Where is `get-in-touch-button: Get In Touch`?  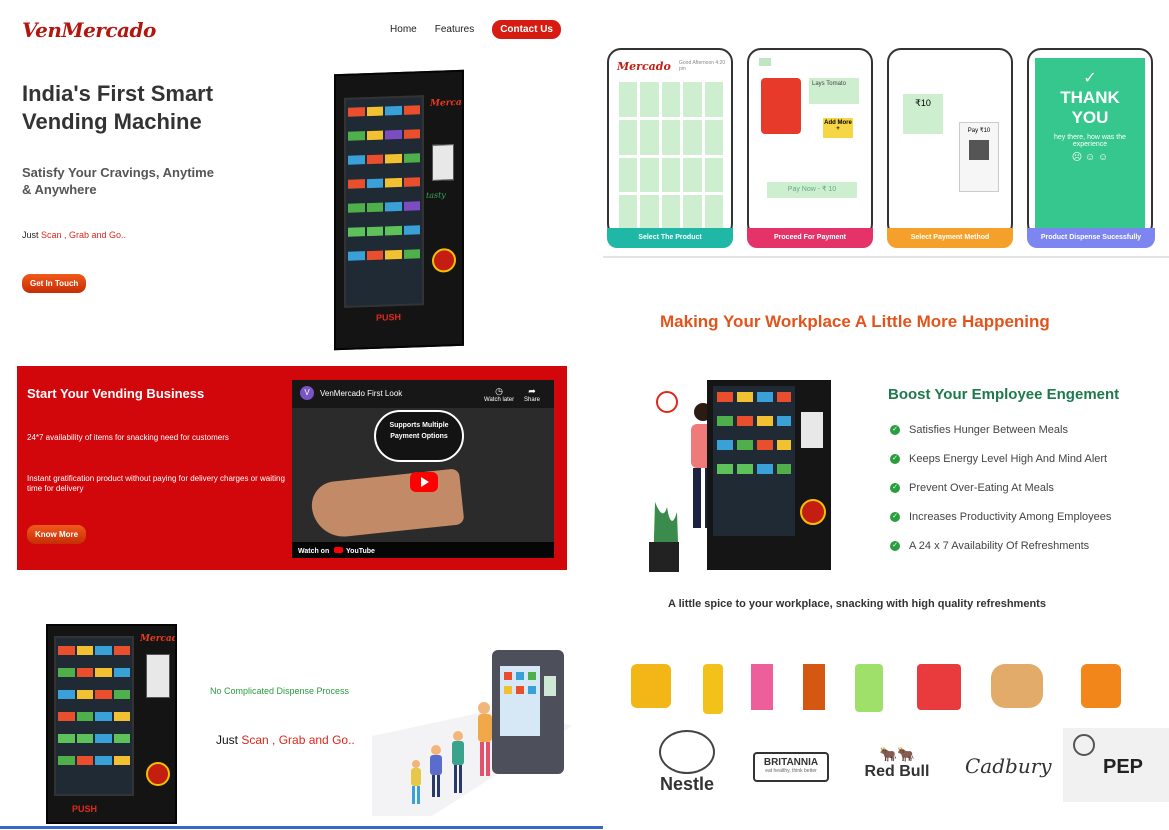
get-in-touch-button: Get In Touch is located at coordinates (54, 283).